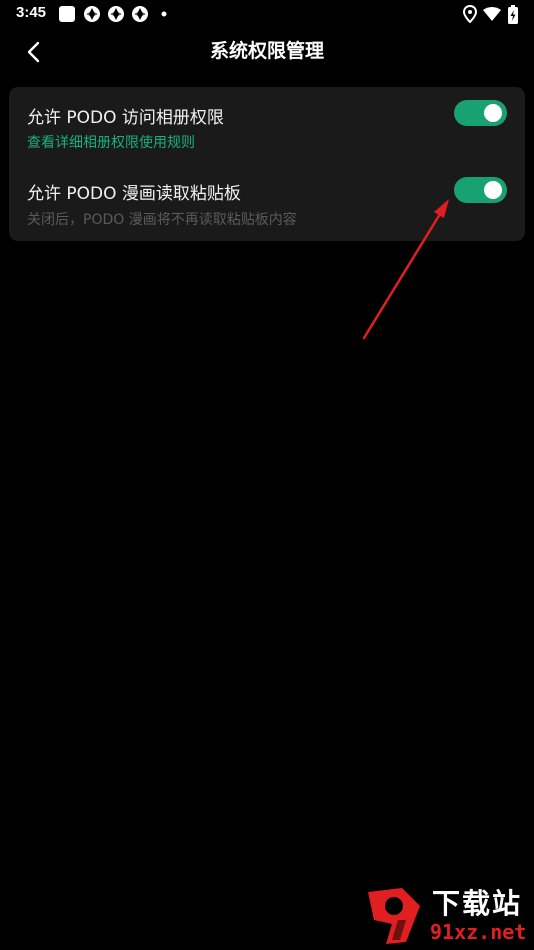 The height and width of the screenshot is (950, 534). What do you see at coordinates (394, 916) in the screenshot?
I see `watermark-logo-icon` at bounding box center [394, 916].